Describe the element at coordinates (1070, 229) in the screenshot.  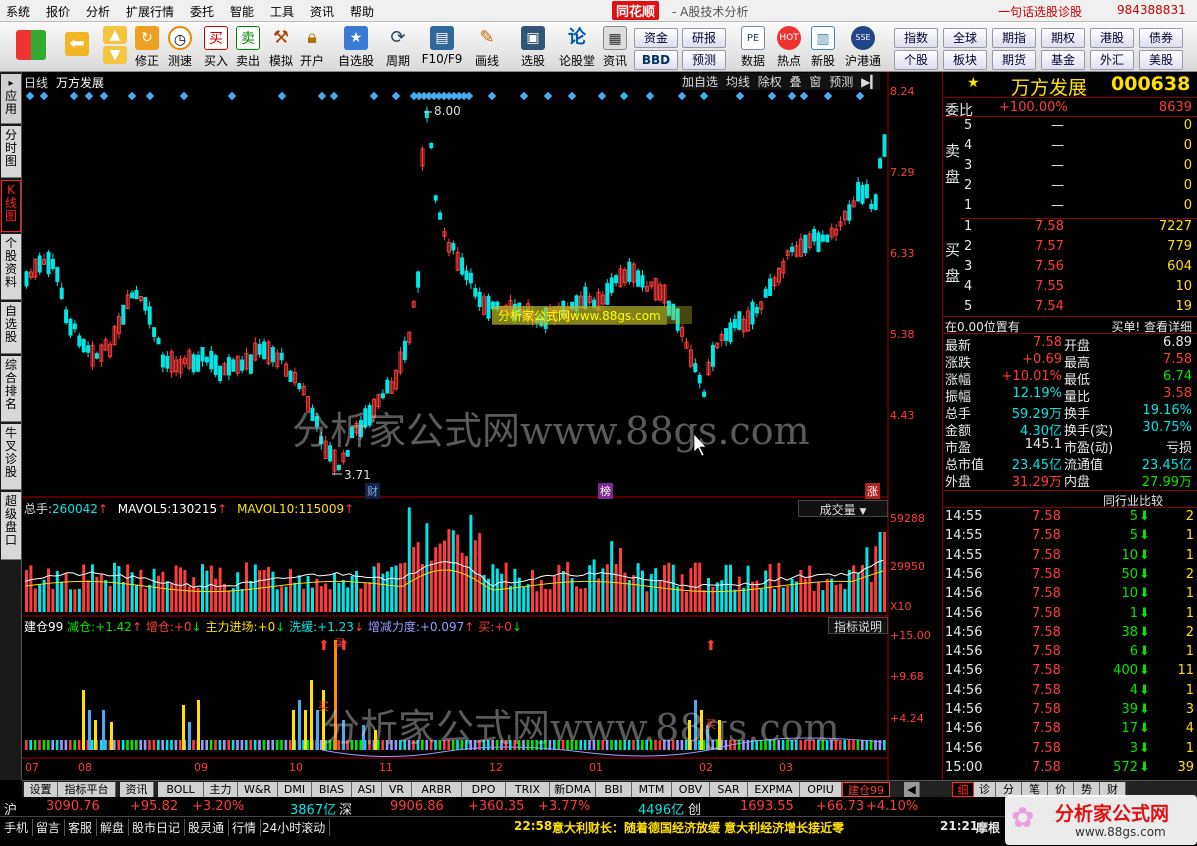
I see `buy-level-1: 1 7.58 7227` at that location.